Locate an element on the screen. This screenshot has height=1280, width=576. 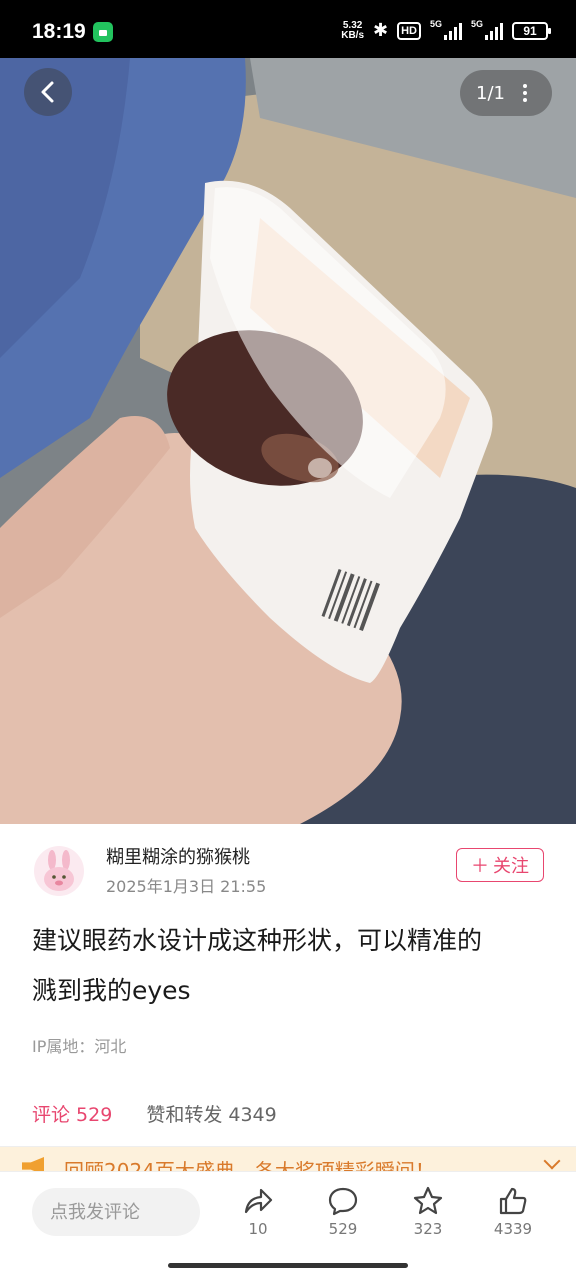
avatar is located at coordinates (59, 871).